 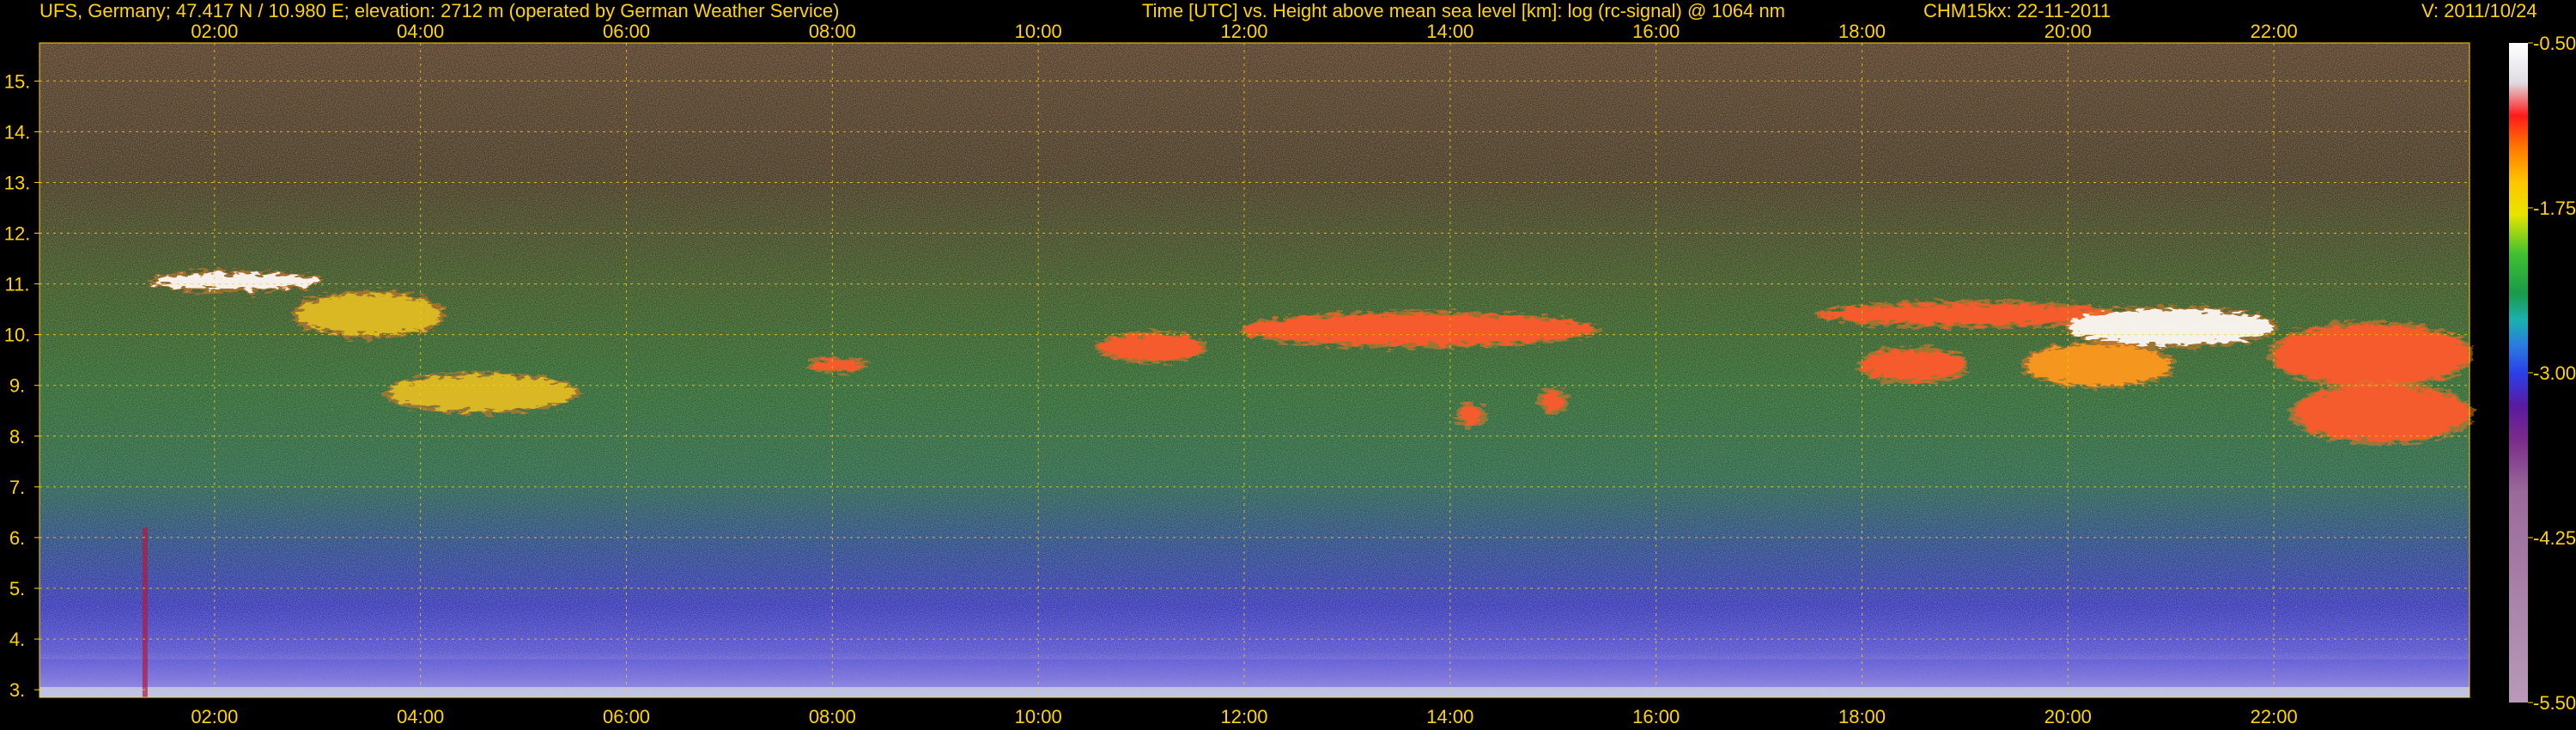 I want to click on colorbar-scale, so click(x=2518, y=373).